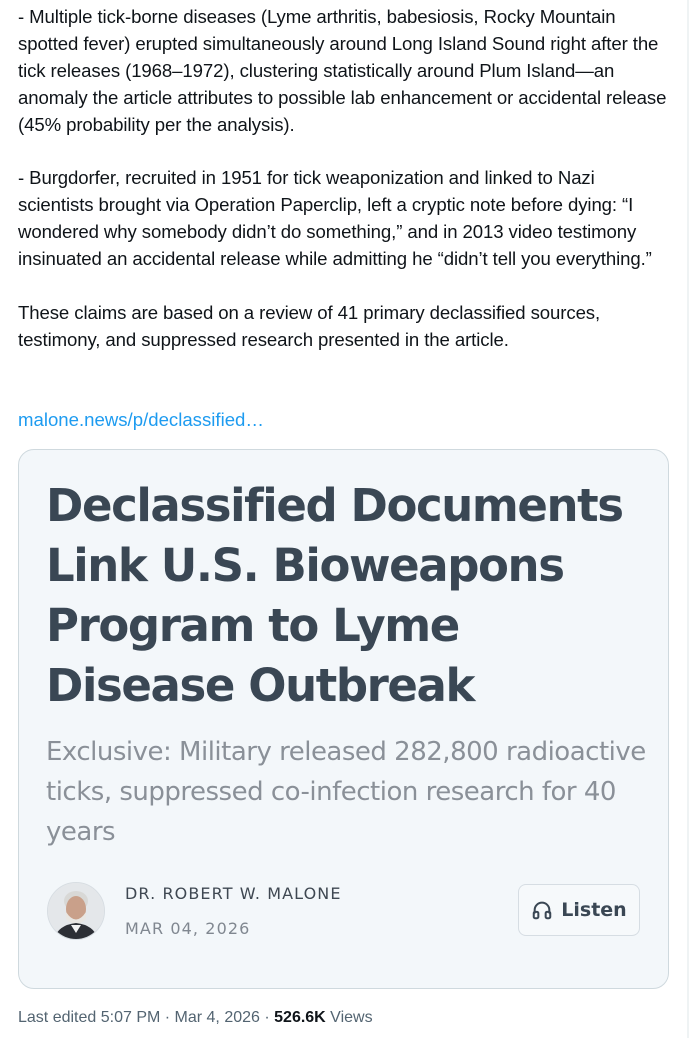  Describe the element at coordinates (188, 928) in the screenshot. I see `publish-date: MAR 04, 2026` at that location.